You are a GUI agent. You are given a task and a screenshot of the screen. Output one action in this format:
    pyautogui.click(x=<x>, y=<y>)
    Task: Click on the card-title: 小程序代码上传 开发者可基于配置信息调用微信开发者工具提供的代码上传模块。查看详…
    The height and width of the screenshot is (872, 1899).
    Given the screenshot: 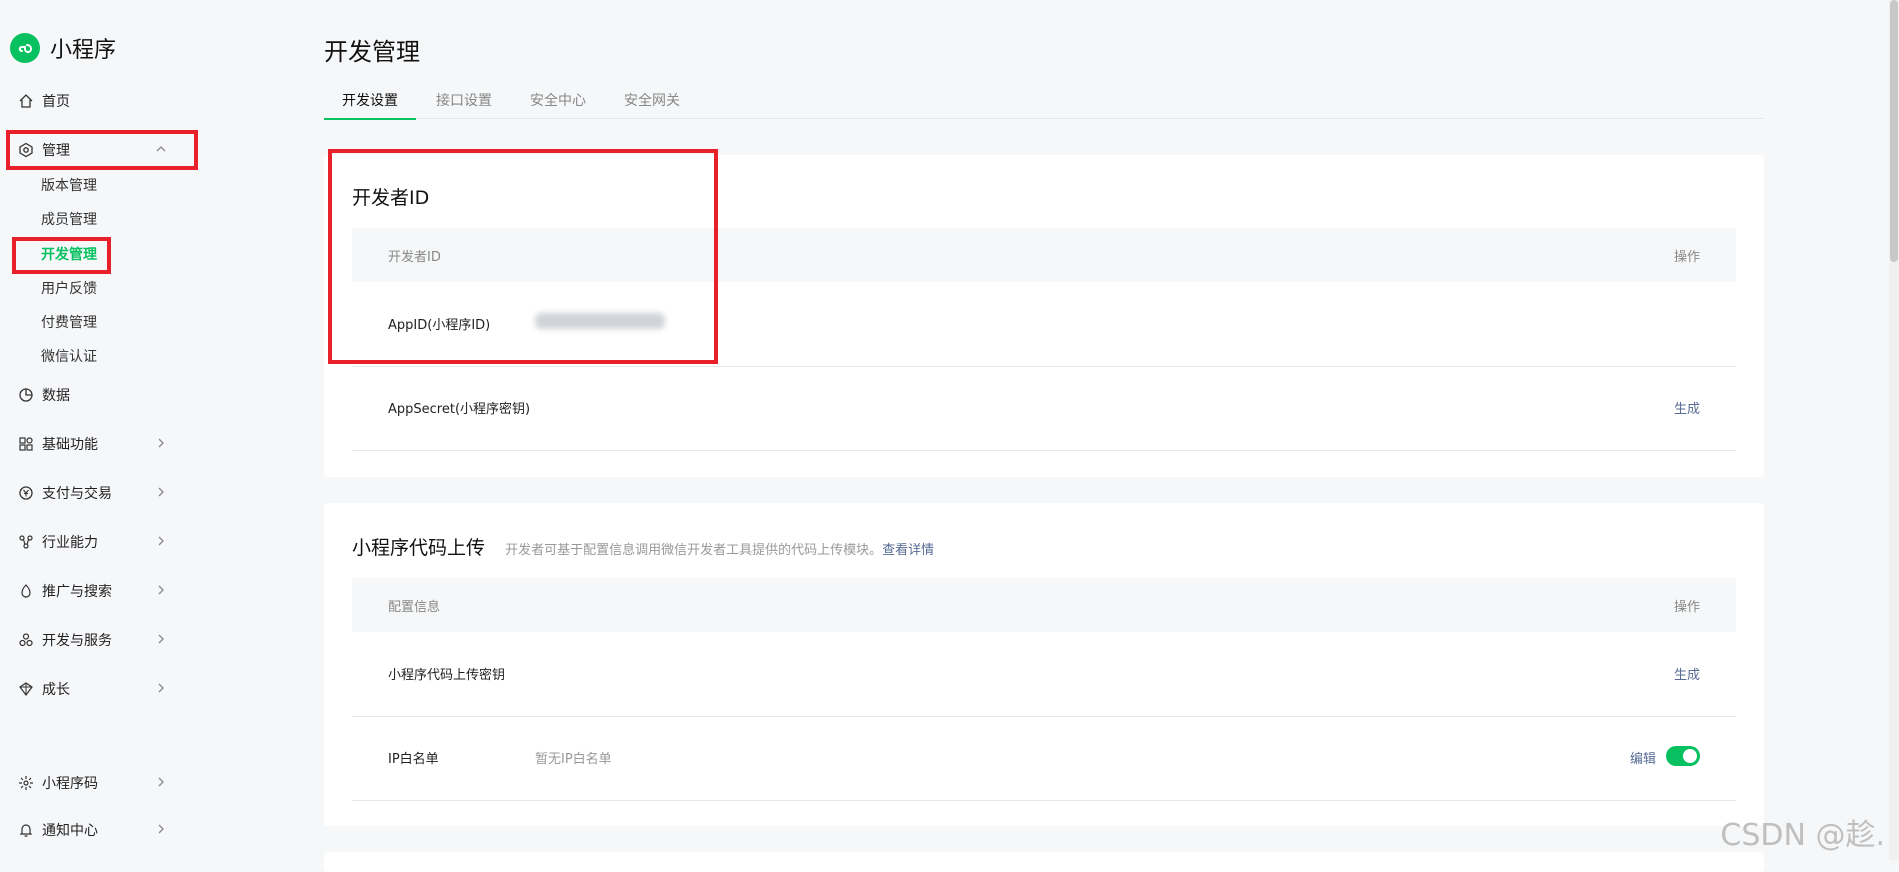 What is the action you would take?
    pyautogui.click(x=643, y=546)
    